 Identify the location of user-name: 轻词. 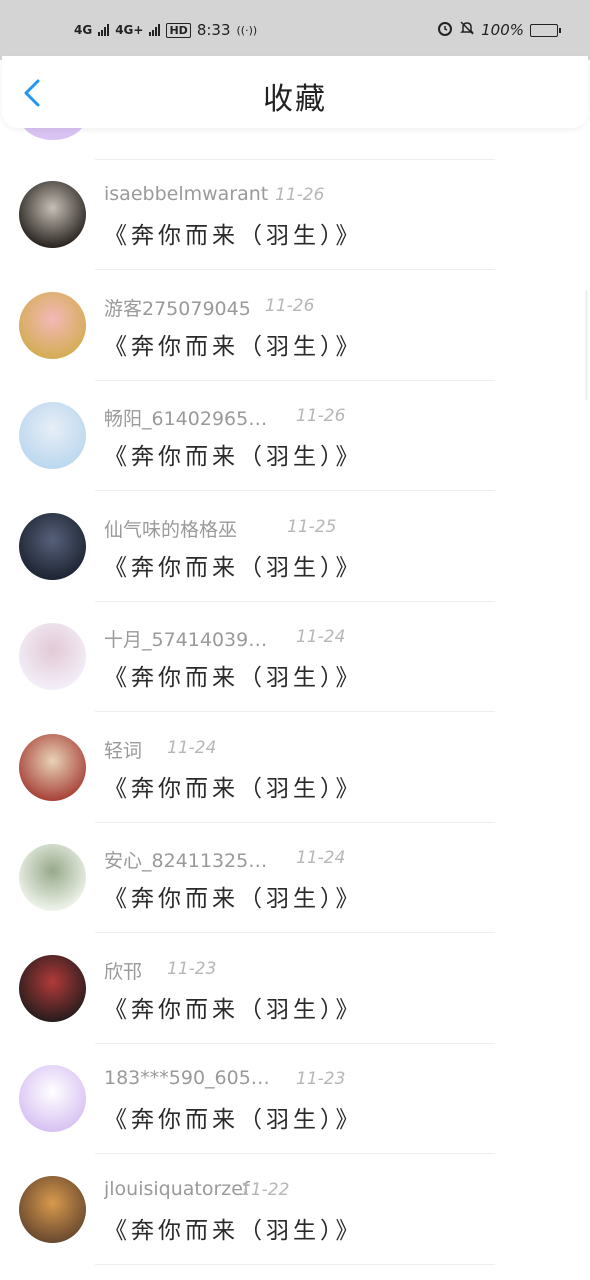
(123, 750).